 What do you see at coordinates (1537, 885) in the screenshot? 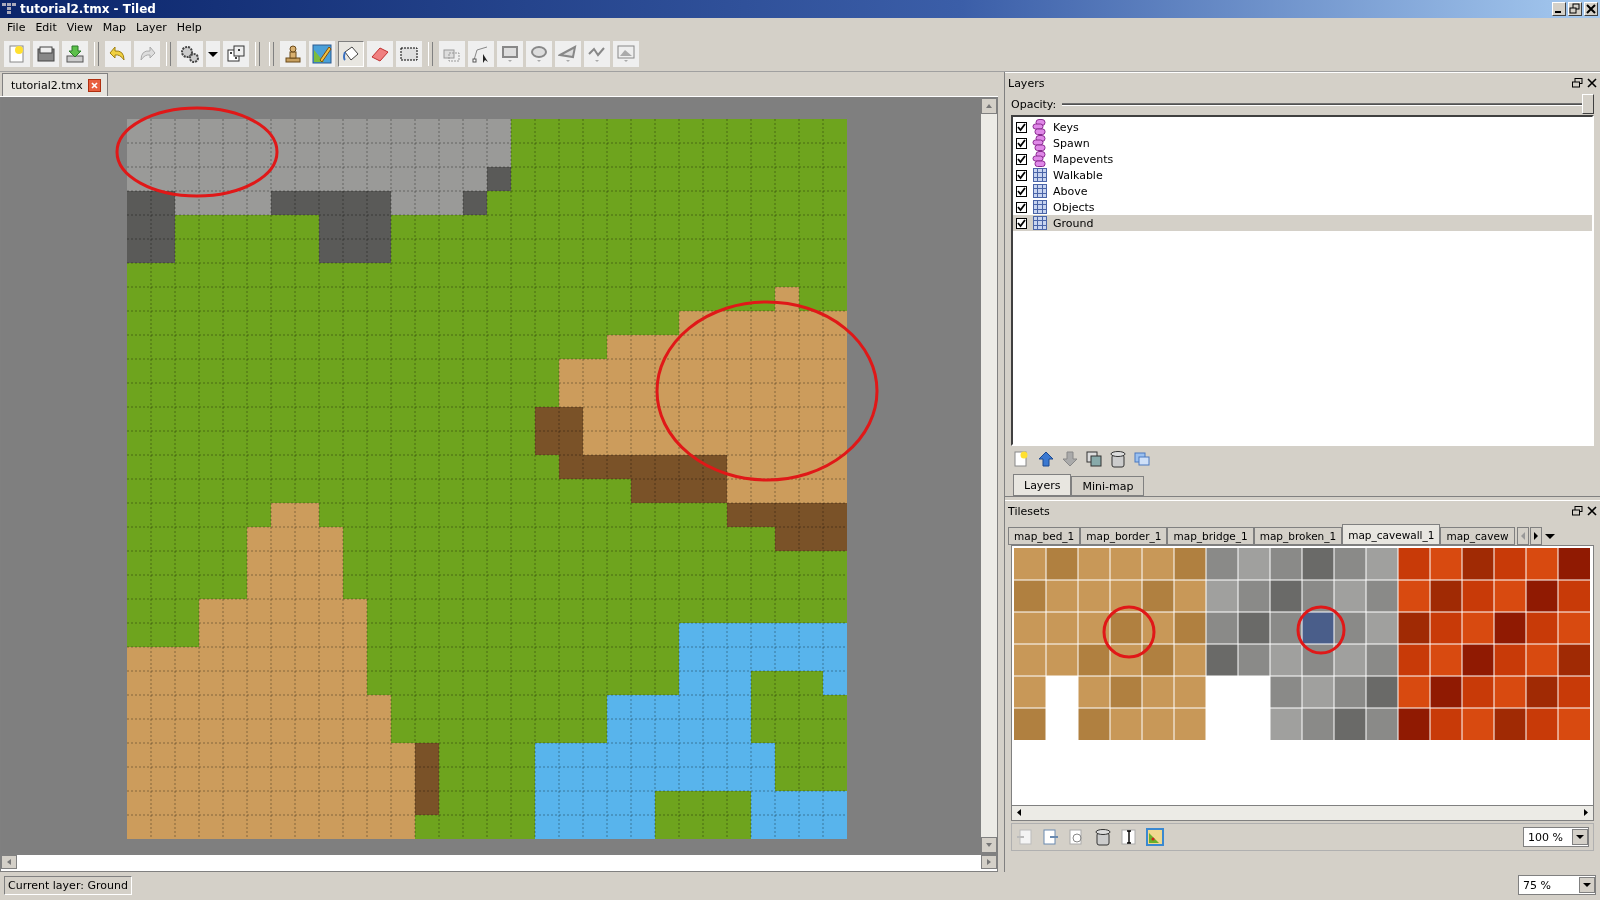
I see `zoom-value: 75 %` at bounding box center [1537, 885].